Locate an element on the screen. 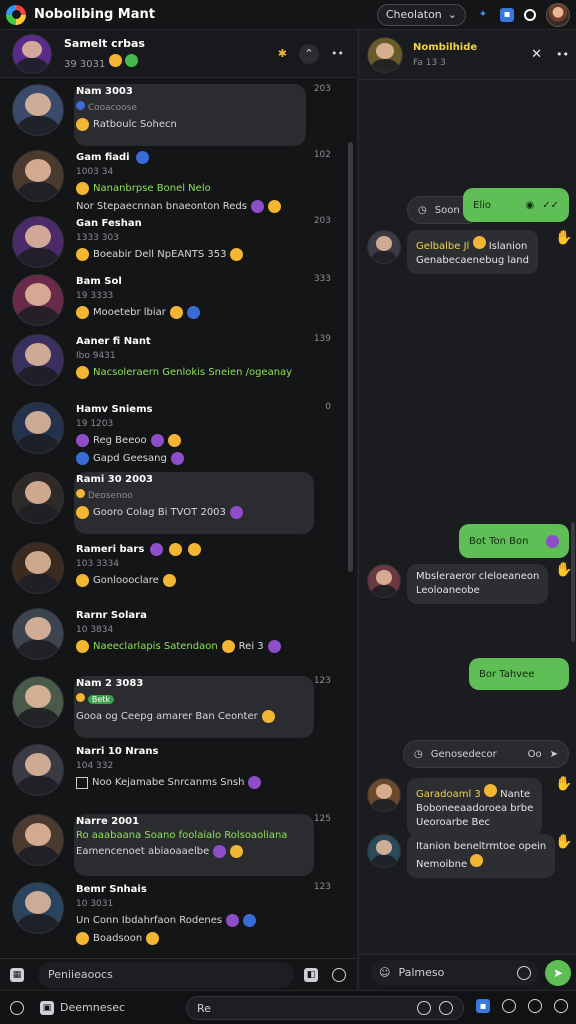 This screenshot has height=1024, width=576. attach-icon is located at coordinates (524, 972).